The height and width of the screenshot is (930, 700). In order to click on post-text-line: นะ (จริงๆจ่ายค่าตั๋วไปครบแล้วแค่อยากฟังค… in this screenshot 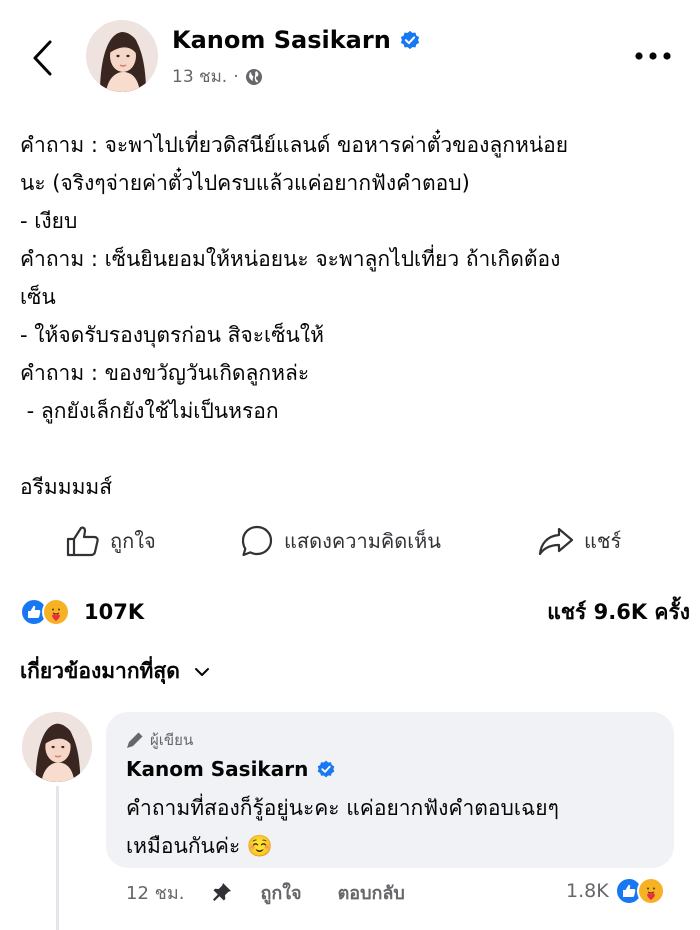, I will do `click(245, 183)`.